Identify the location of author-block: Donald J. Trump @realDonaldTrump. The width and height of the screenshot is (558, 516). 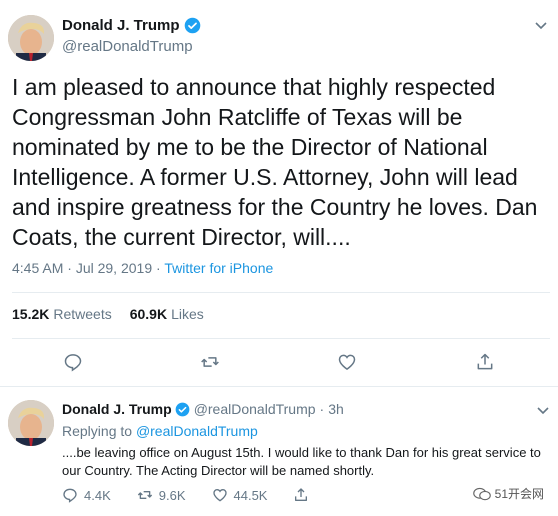
(131, 36).